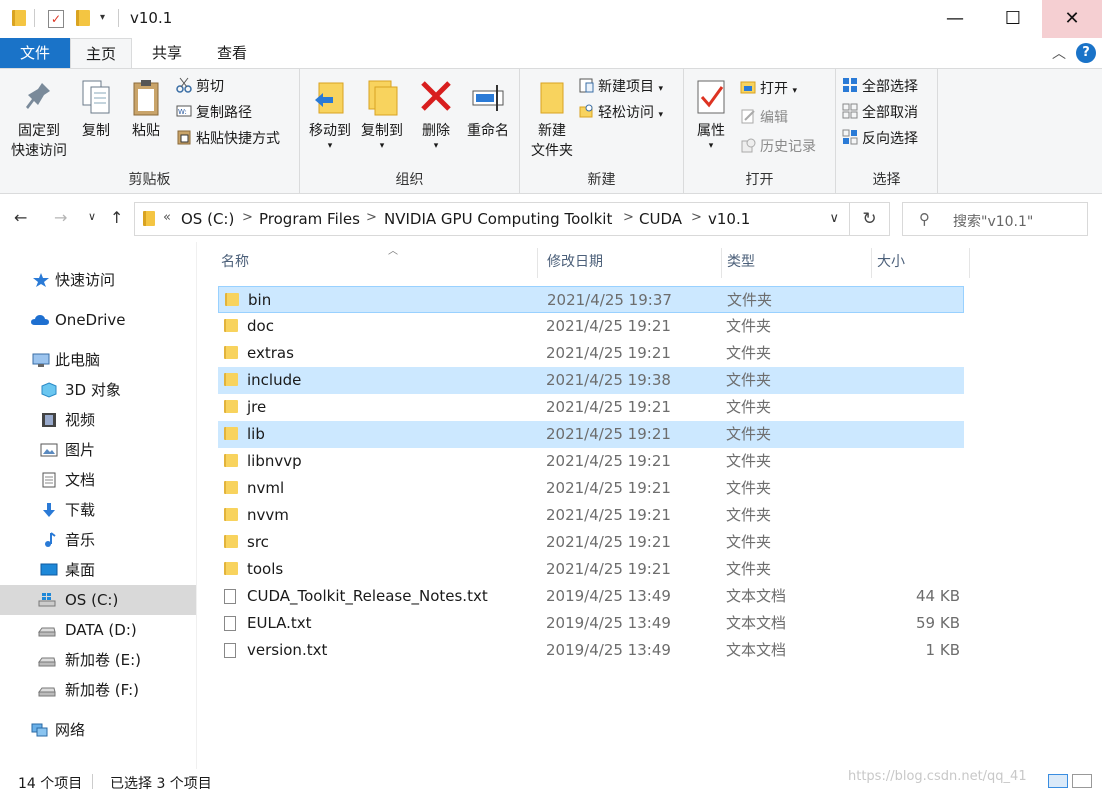 The width and height of the screenshot is (1102, 793). I want to click on organize-group: 移动到 ▾ 复制到 ▾ 删除 ▾ 重命名 组织, so click(410, 131).